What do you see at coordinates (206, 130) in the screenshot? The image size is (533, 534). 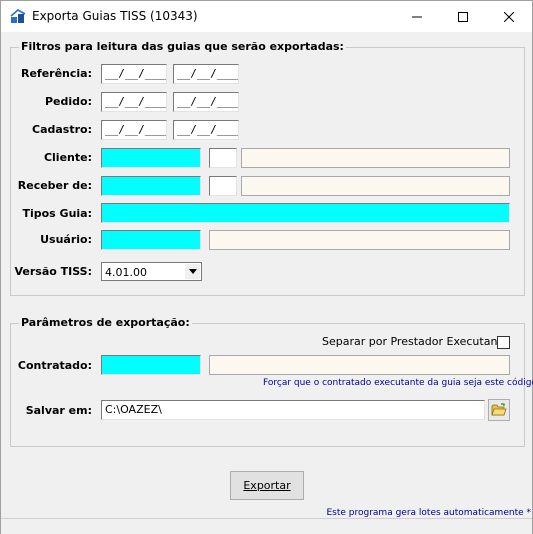 I see `cadastro-to-input: __/__/____` at bounding box center [206, 130].